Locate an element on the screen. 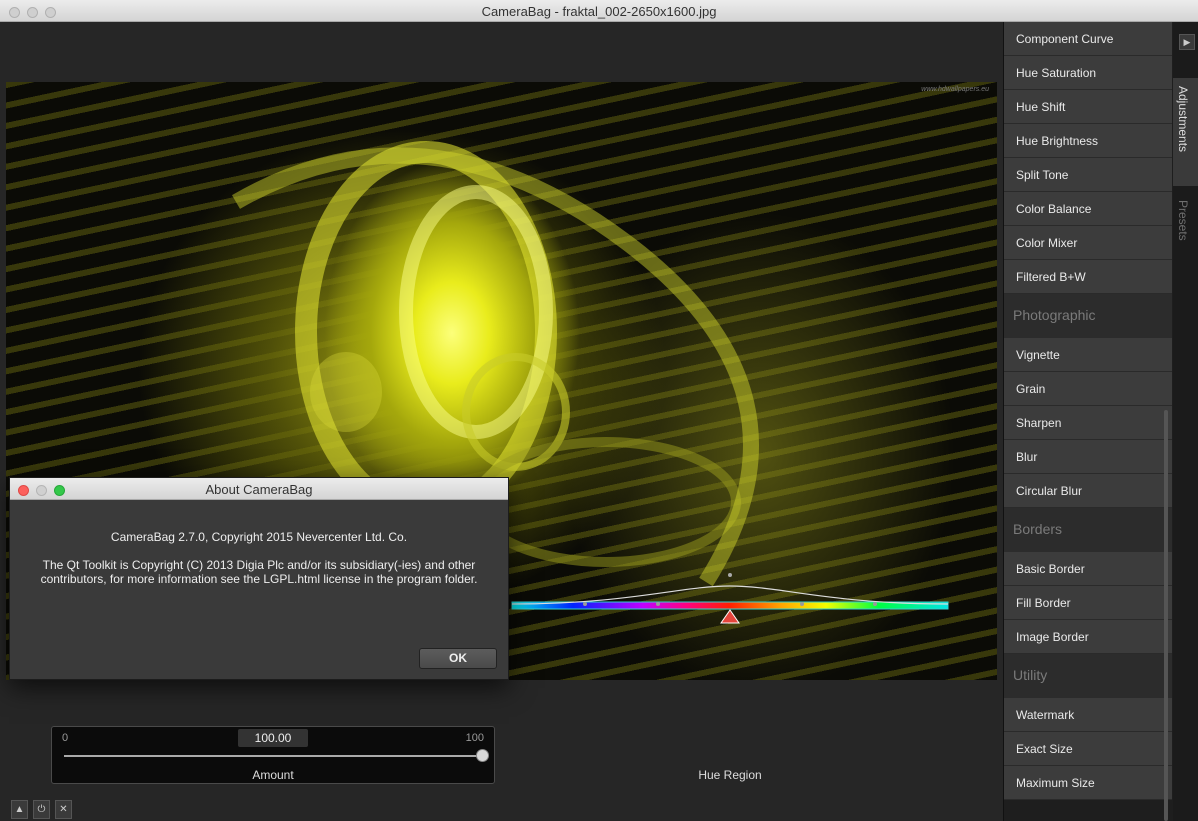  adjustment-item-image-border: Image Border is located at coordinates (1088, 637).